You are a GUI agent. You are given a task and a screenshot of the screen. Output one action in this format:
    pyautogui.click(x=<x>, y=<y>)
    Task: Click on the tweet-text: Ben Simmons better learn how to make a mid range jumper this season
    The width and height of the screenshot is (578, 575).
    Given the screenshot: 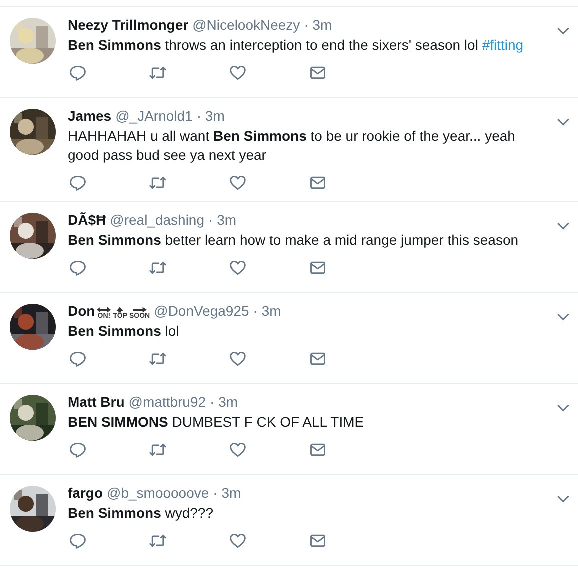 What is the action you would take?
    pyautogui.click(x=294, y=240)
    